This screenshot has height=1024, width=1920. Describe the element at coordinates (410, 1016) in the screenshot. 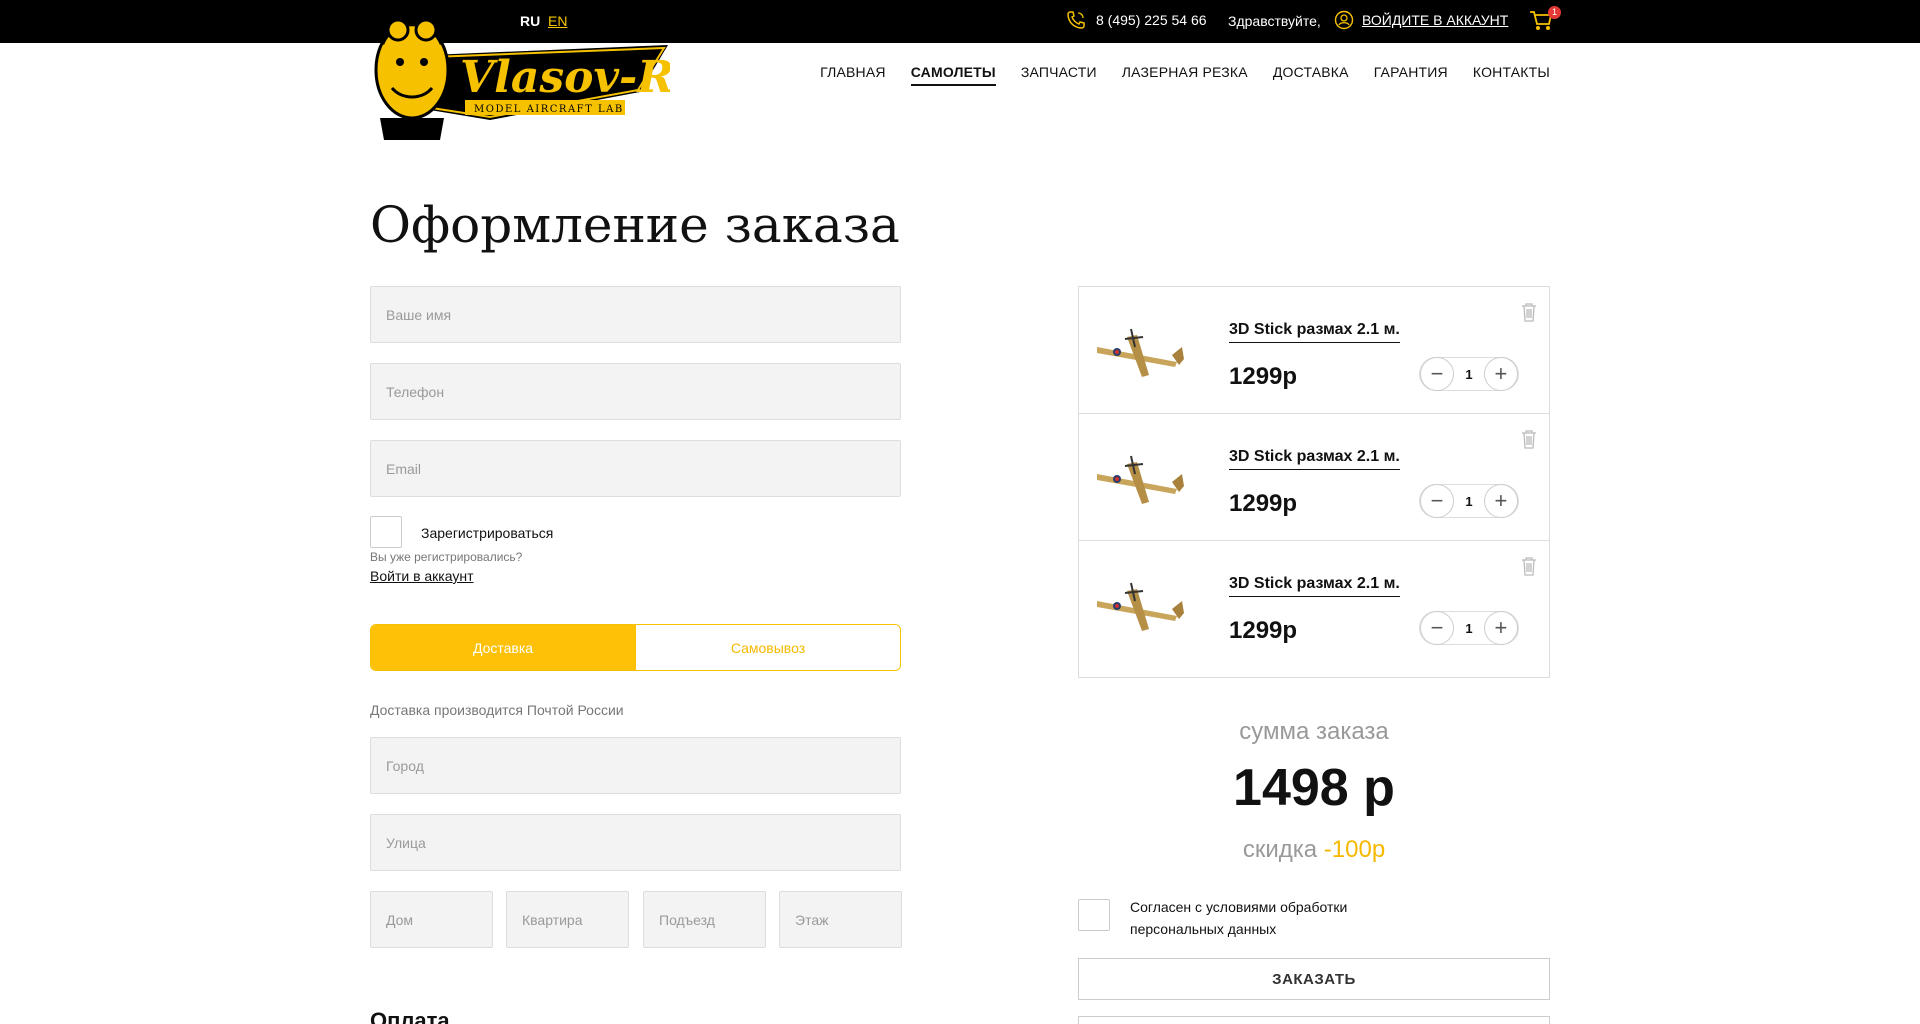

I see `payment-section-title: Оплата` at that location.